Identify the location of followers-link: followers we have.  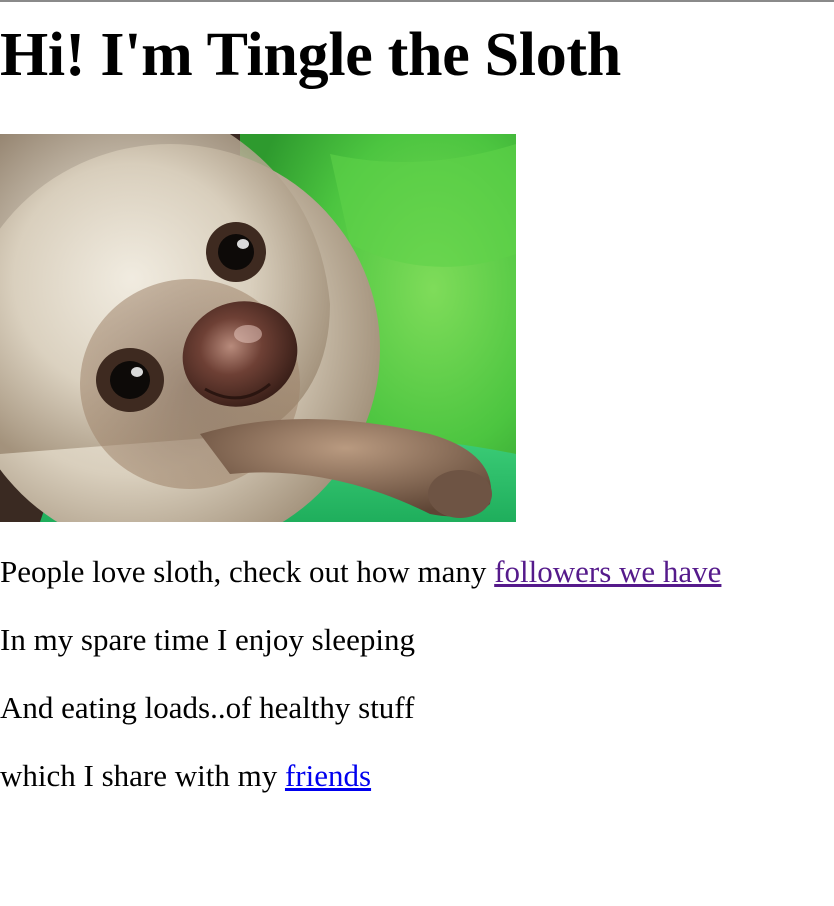
(607, 571).